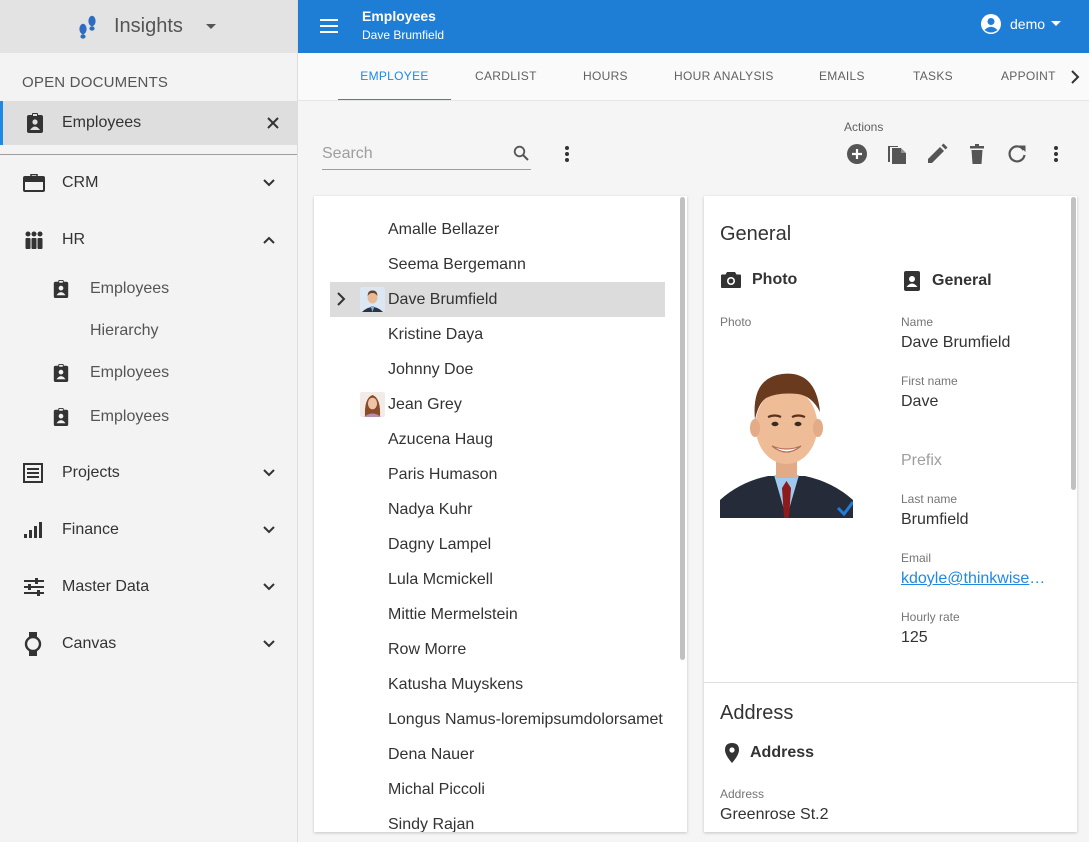 Image resolution: width=1089 pixels, height=842 pixels. Describe the element at coordinates (842, 76) in the screenshot. I see `tab-emails: EMAILS` at that location.